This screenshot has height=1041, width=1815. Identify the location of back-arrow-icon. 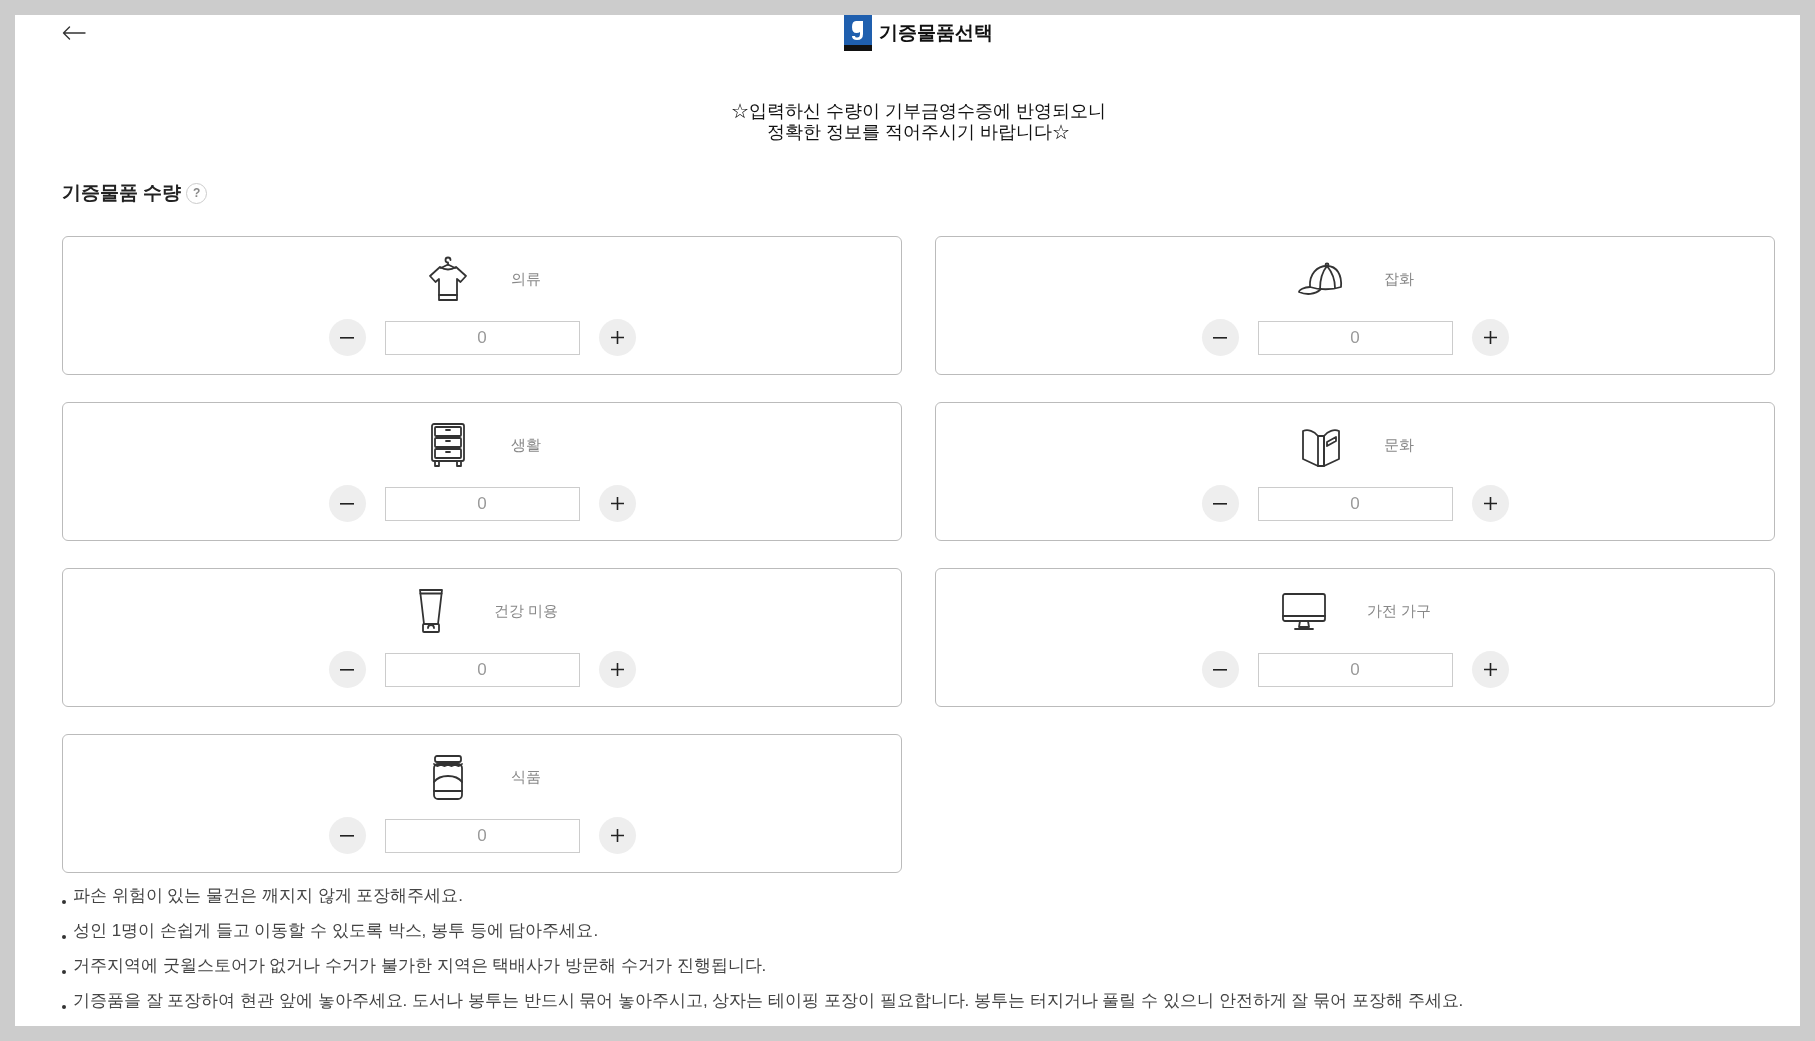
(74, 33).